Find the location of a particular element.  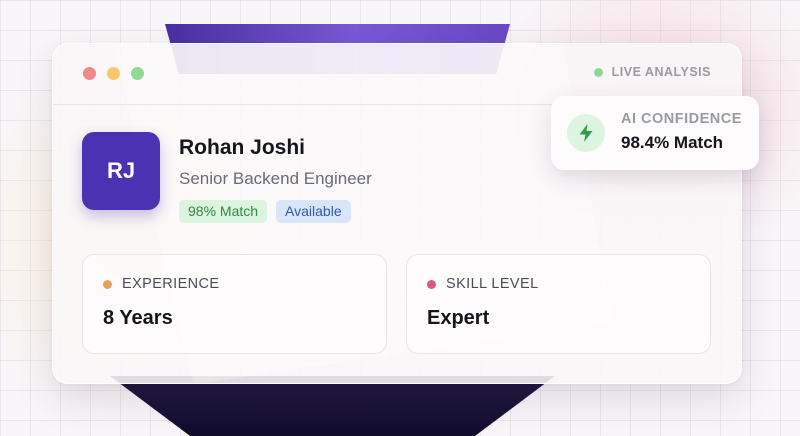

skill-level-dot is located at coordinates (431, 284).